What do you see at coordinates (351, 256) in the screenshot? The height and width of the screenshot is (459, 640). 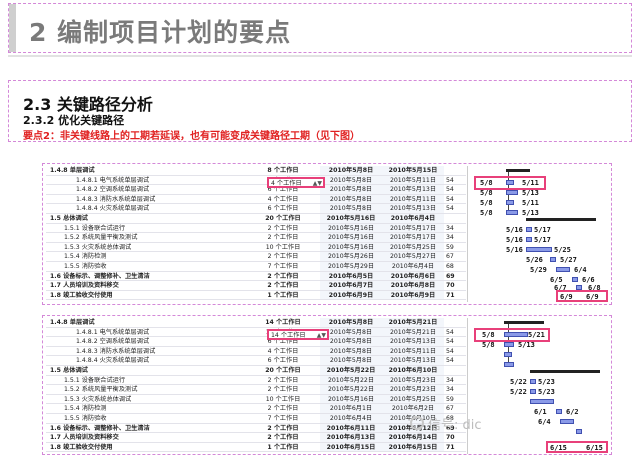 I see `start-date-cell: 2010年5月26日` at bounding box center [351, 256].